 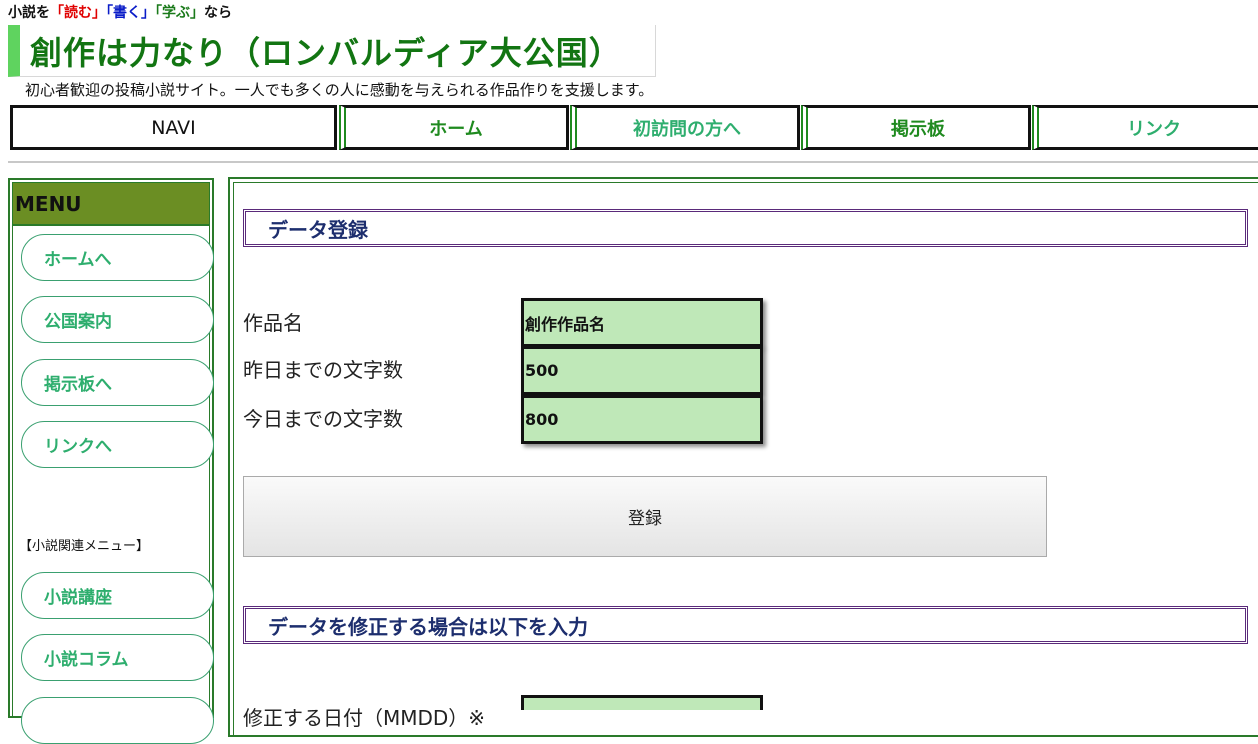 I want to click on site-tagline: 小説を「読む」「書く」「学ぶ」なら, so click(x=120, y=12).